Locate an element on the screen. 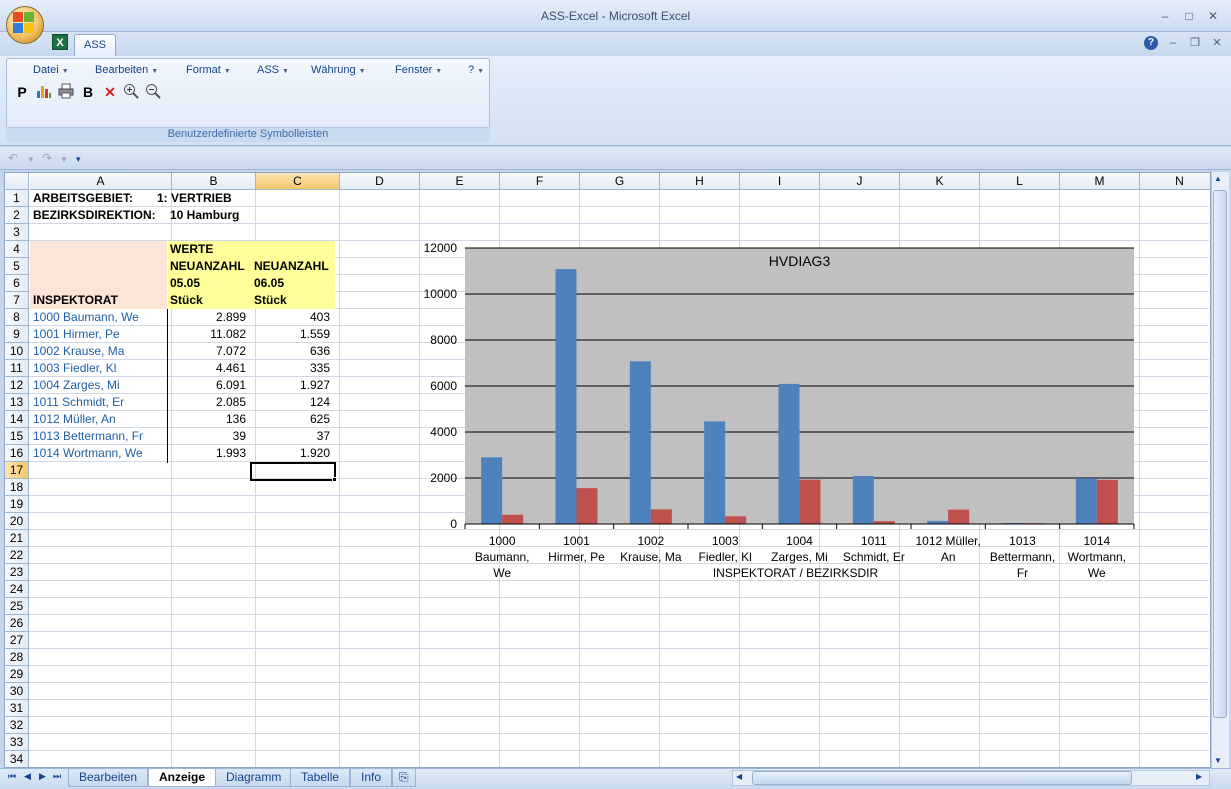 The image size is (1231, 789). menu-help: ? ▼ is located at coordinates (476, 70).